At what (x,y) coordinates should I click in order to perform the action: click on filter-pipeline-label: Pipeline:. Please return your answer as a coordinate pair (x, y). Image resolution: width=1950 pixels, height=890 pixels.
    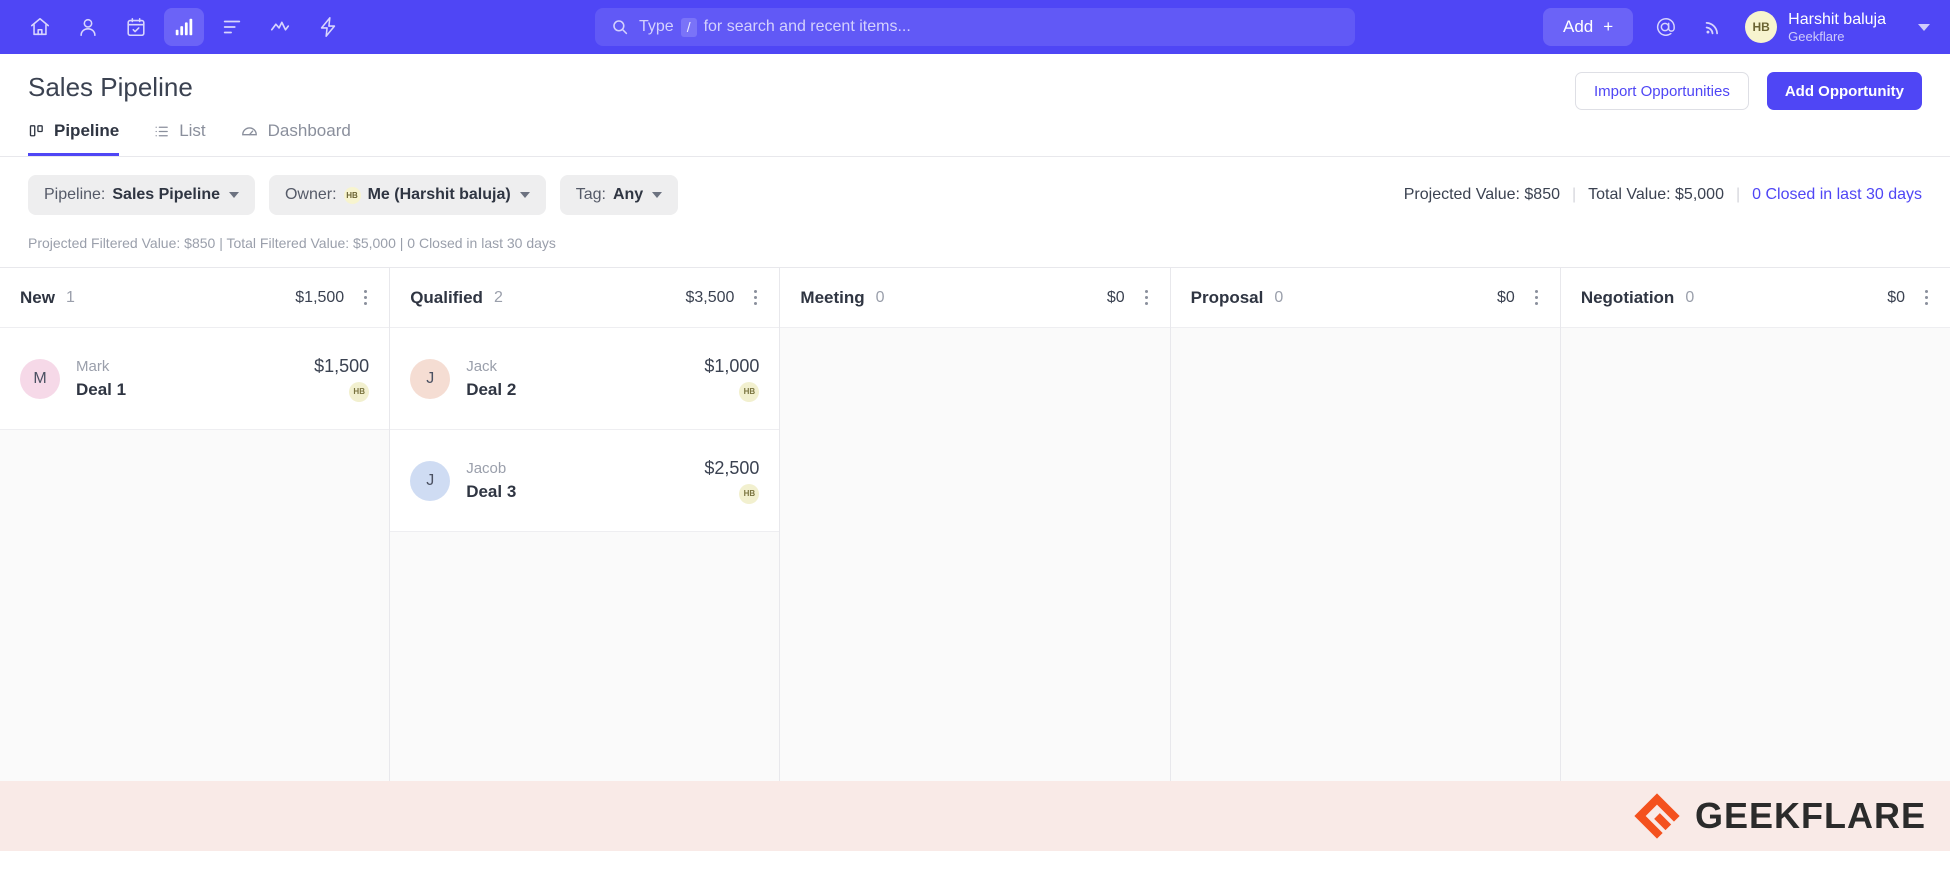
    Looking at the image, I should click on (75, 194).